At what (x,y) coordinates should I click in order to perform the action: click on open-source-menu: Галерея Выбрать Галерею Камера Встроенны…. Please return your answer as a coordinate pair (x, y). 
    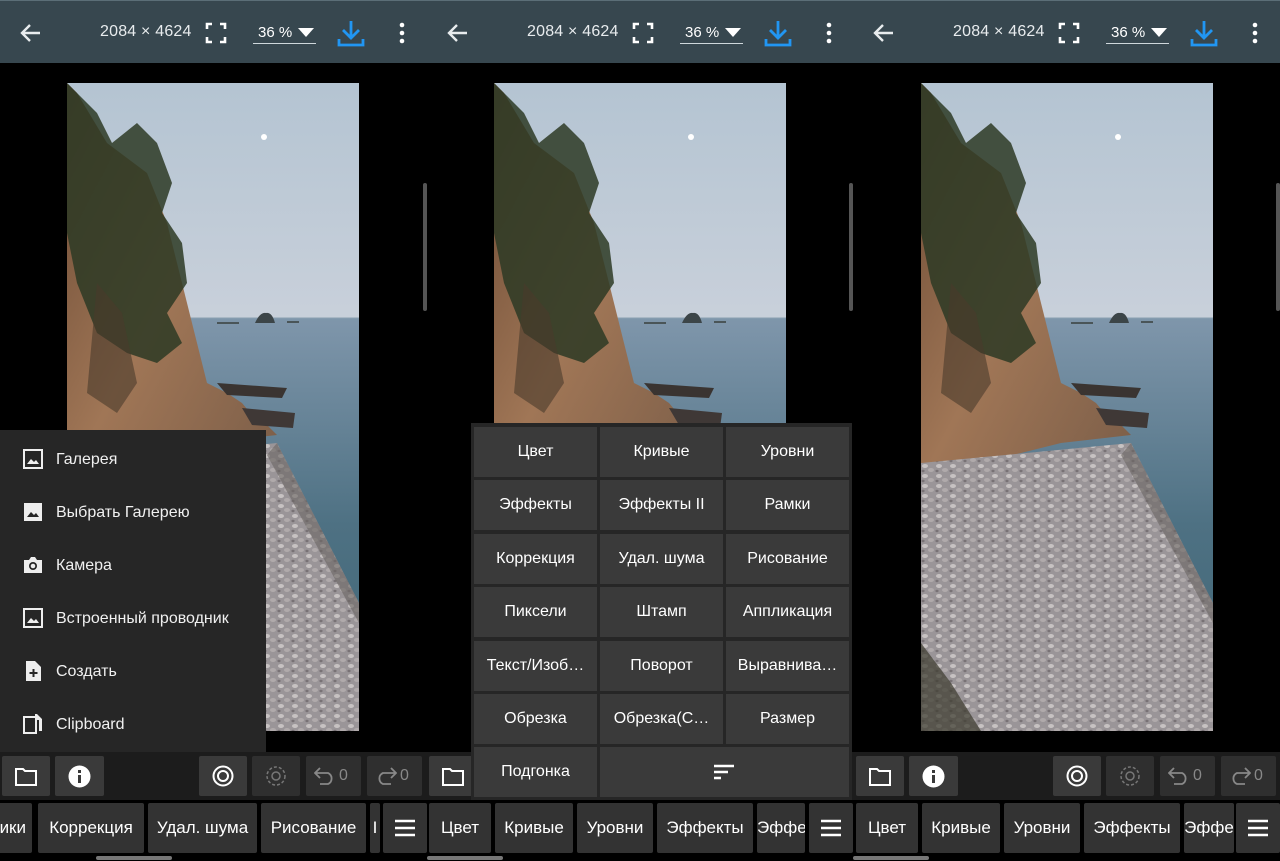
    Looking at the image, I should click on (133, 591).